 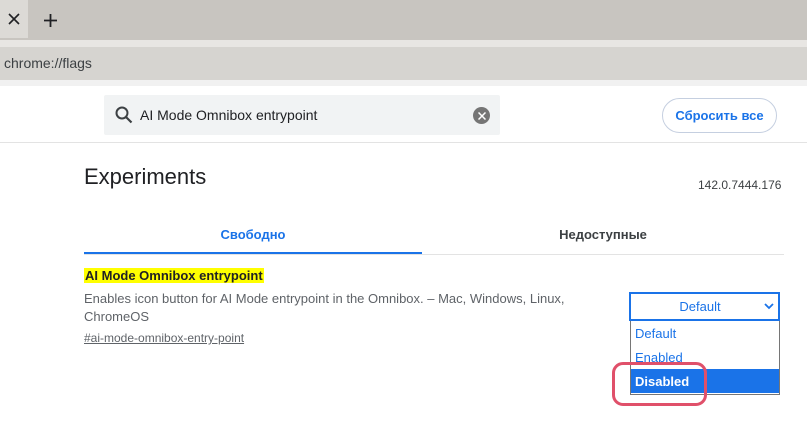 I want to click on option-enabled: Enabled, so click(x=705, y=357).